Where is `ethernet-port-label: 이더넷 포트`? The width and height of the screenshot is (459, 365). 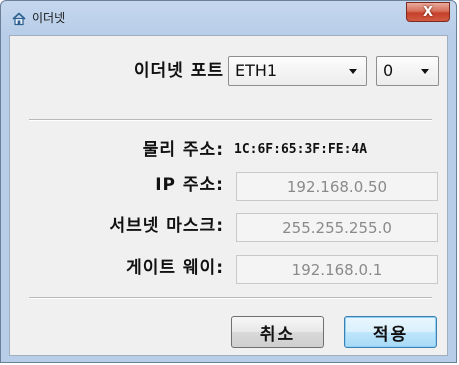
ethernet-port-label: 이더넷 포트 is located at coordinates (178, 71).